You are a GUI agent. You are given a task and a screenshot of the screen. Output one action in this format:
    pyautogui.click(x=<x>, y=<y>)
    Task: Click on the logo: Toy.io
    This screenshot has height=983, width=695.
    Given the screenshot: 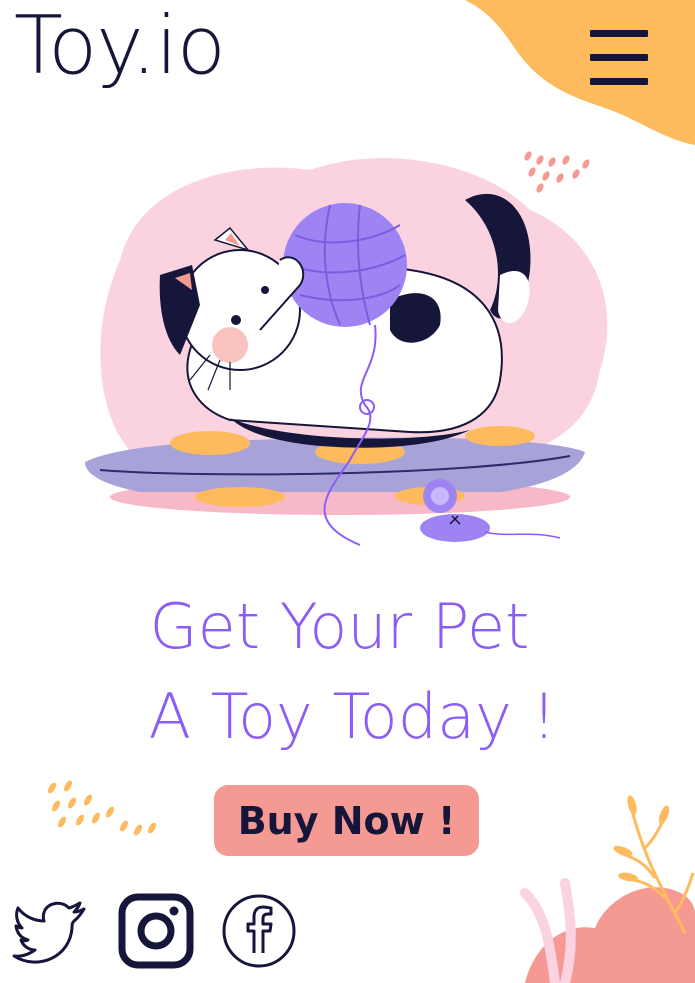 What is the action you would take?
    pyautogui.click(x=120, y=46)
    